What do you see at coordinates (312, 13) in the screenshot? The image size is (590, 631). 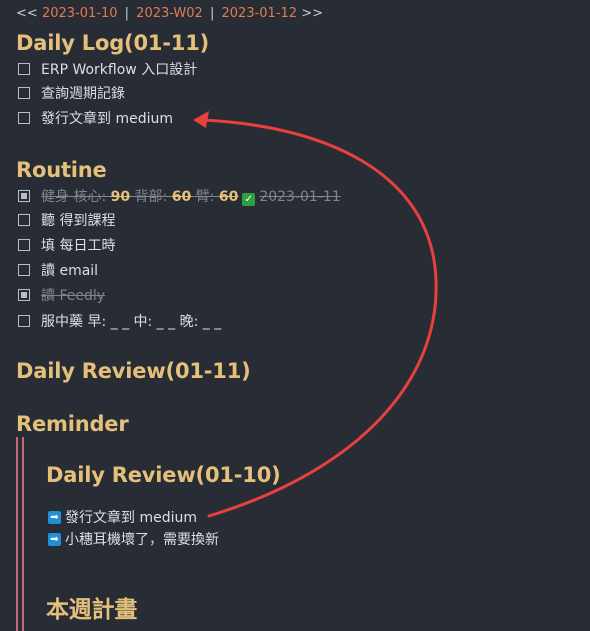 I see `nav-next-suffix: >>` at bounding box center [312, 13].